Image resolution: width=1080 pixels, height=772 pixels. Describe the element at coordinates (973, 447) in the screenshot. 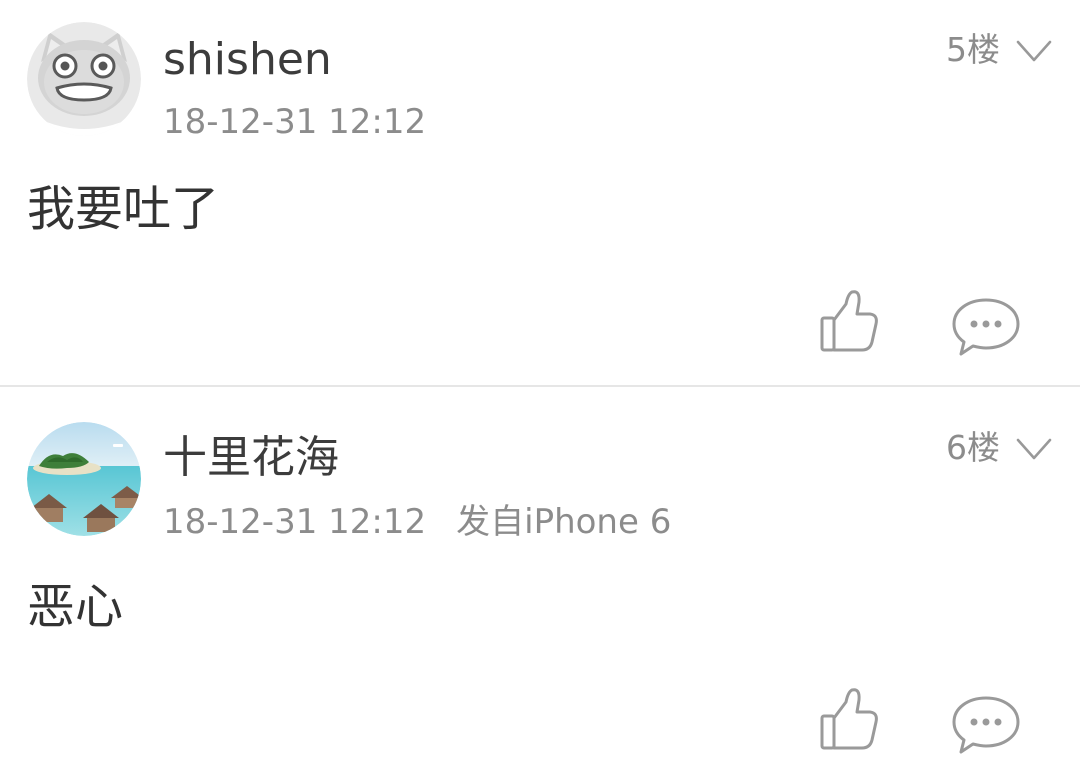

I see `floor-number: 6楼` at that location.